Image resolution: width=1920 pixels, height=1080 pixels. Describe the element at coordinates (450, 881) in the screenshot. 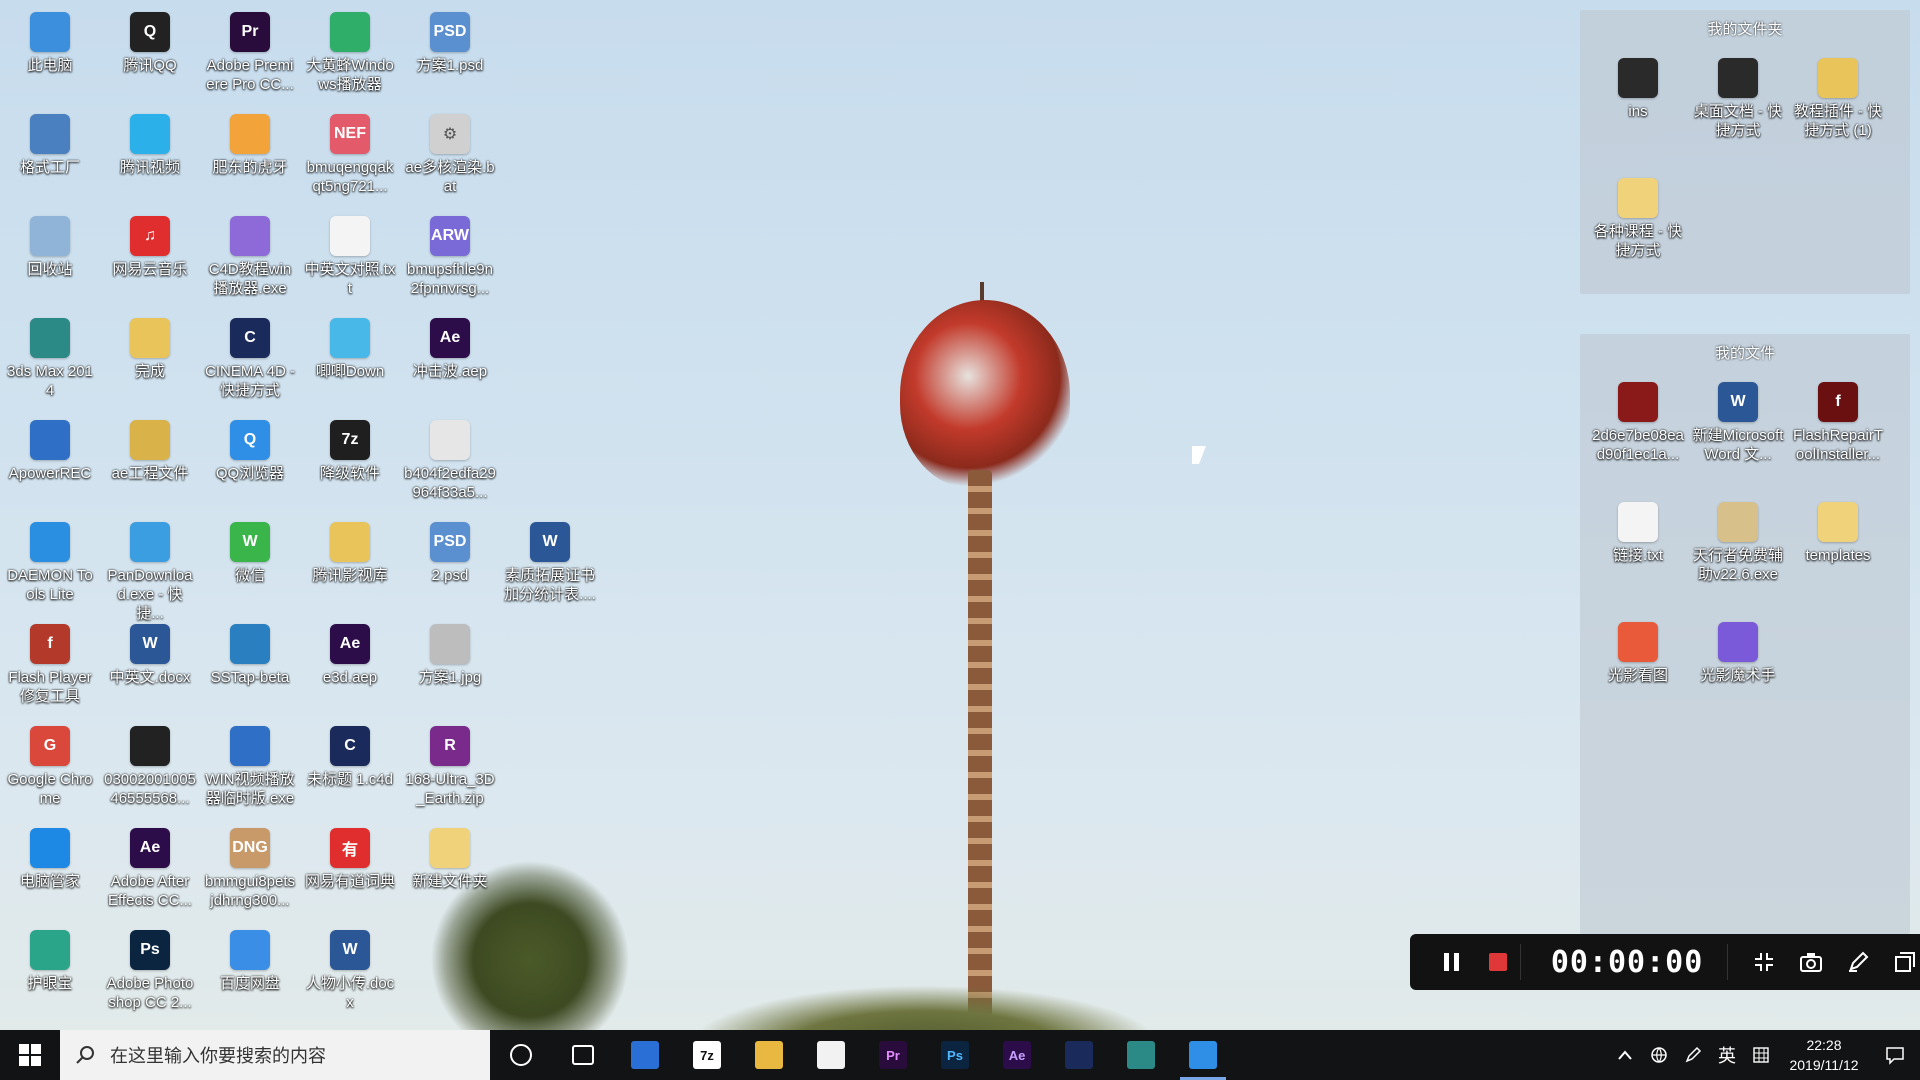

I see `desktop-icon-label: 新建文件夹` at that location.